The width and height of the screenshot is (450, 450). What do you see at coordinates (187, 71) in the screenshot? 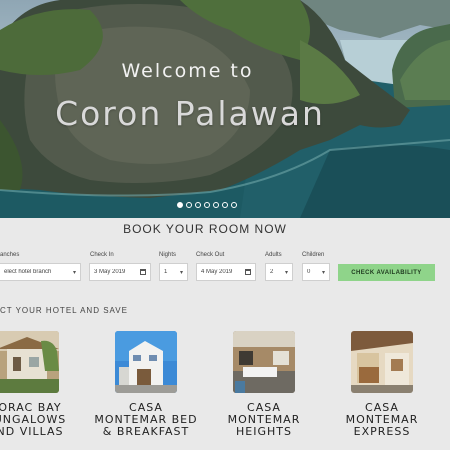
I see `hero-welcome-text: Welcome to` at bounding box center [187, 71].